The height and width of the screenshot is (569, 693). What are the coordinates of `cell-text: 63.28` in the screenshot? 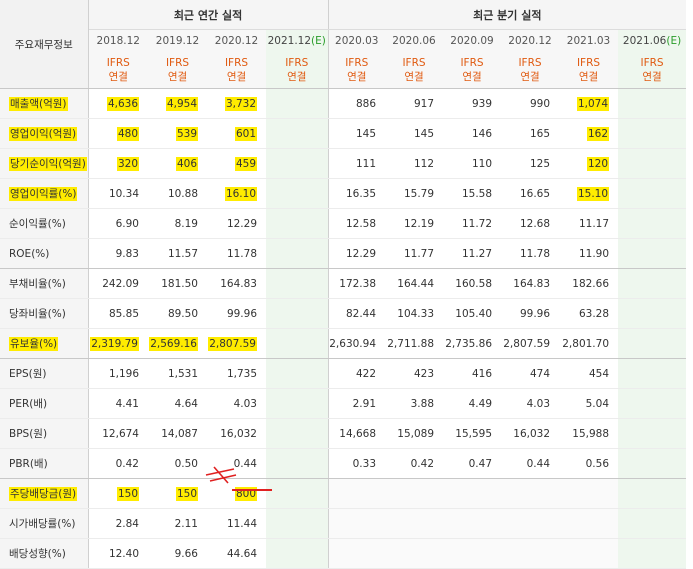 It's located at (594, 313).